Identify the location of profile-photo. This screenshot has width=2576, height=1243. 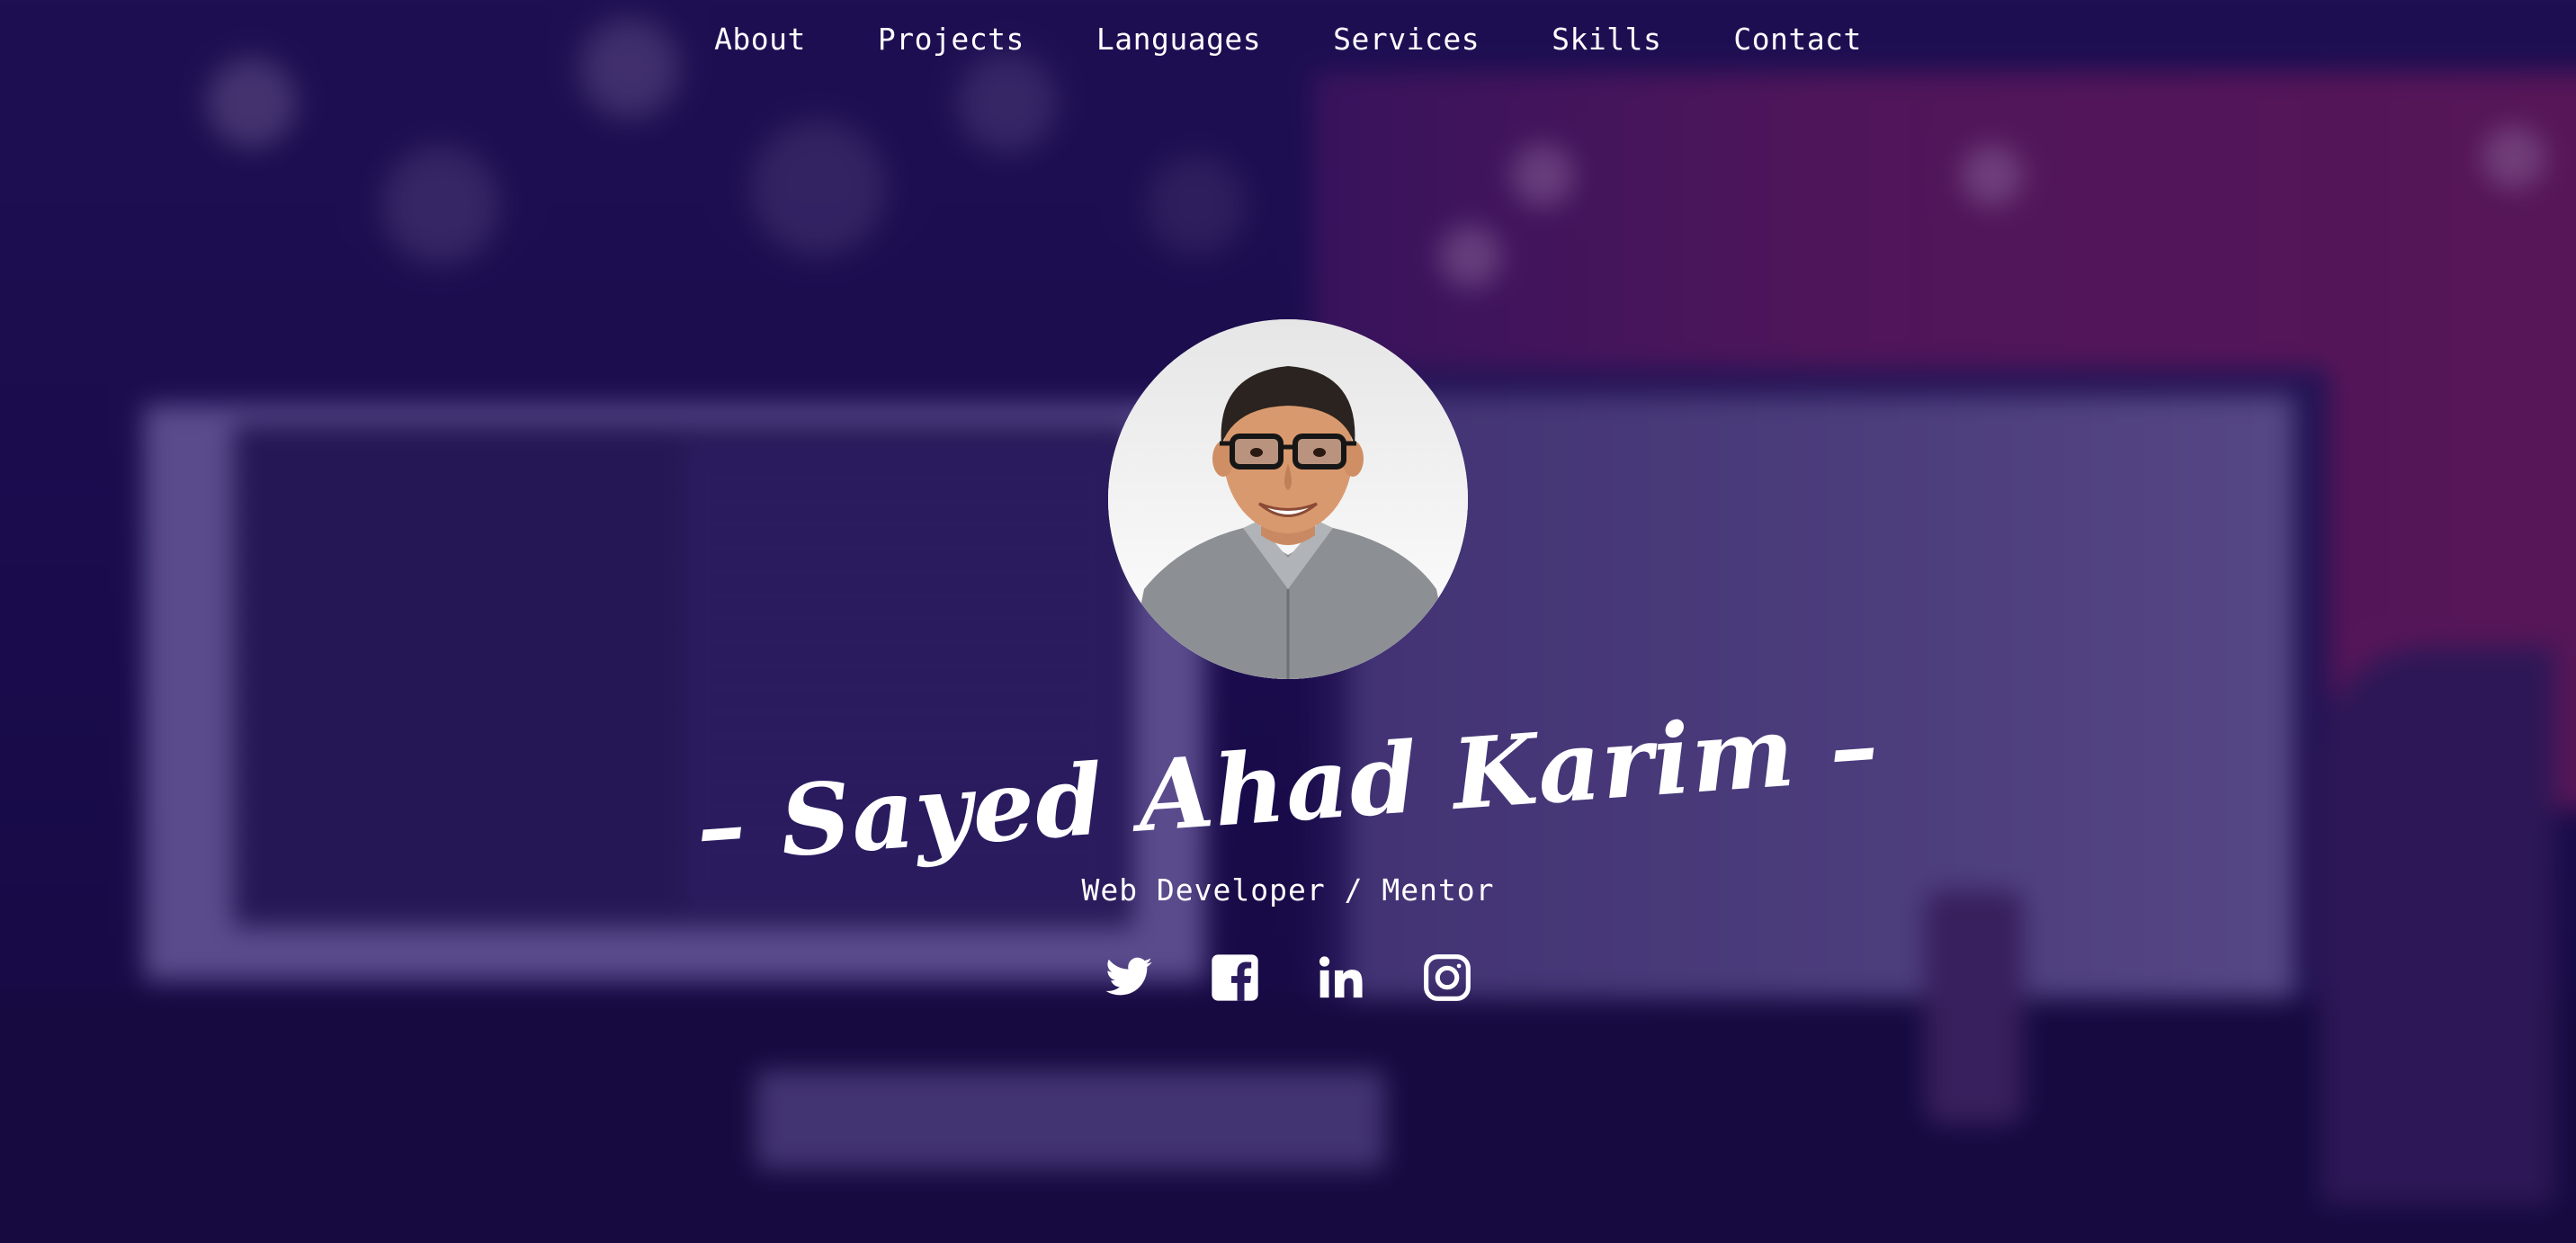
(1288, 499).